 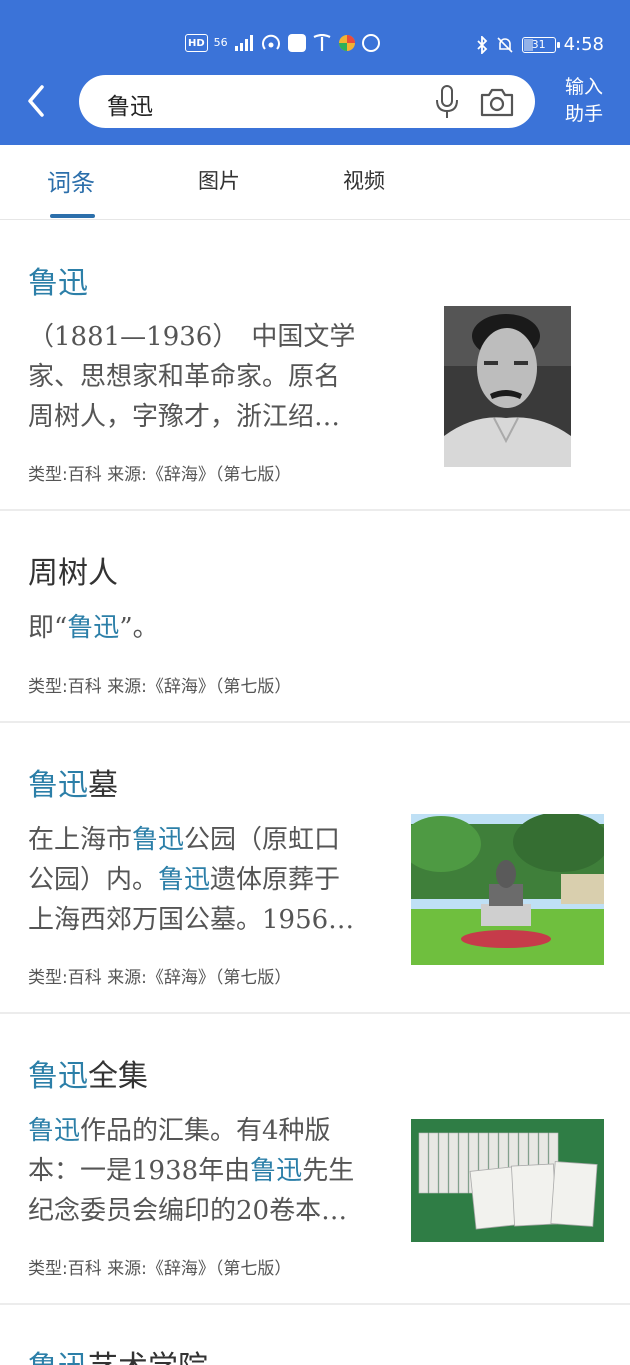 I want to click on clock: 4:58, so click(x=583, y=44).